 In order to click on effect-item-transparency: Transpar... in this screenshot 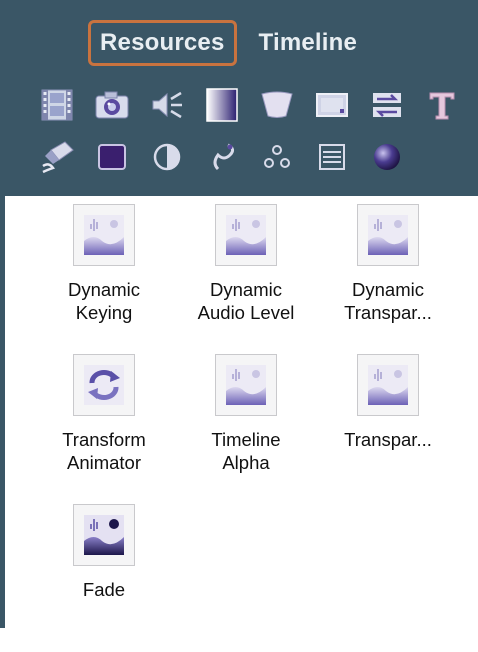, I will do `click(388, 427)`.